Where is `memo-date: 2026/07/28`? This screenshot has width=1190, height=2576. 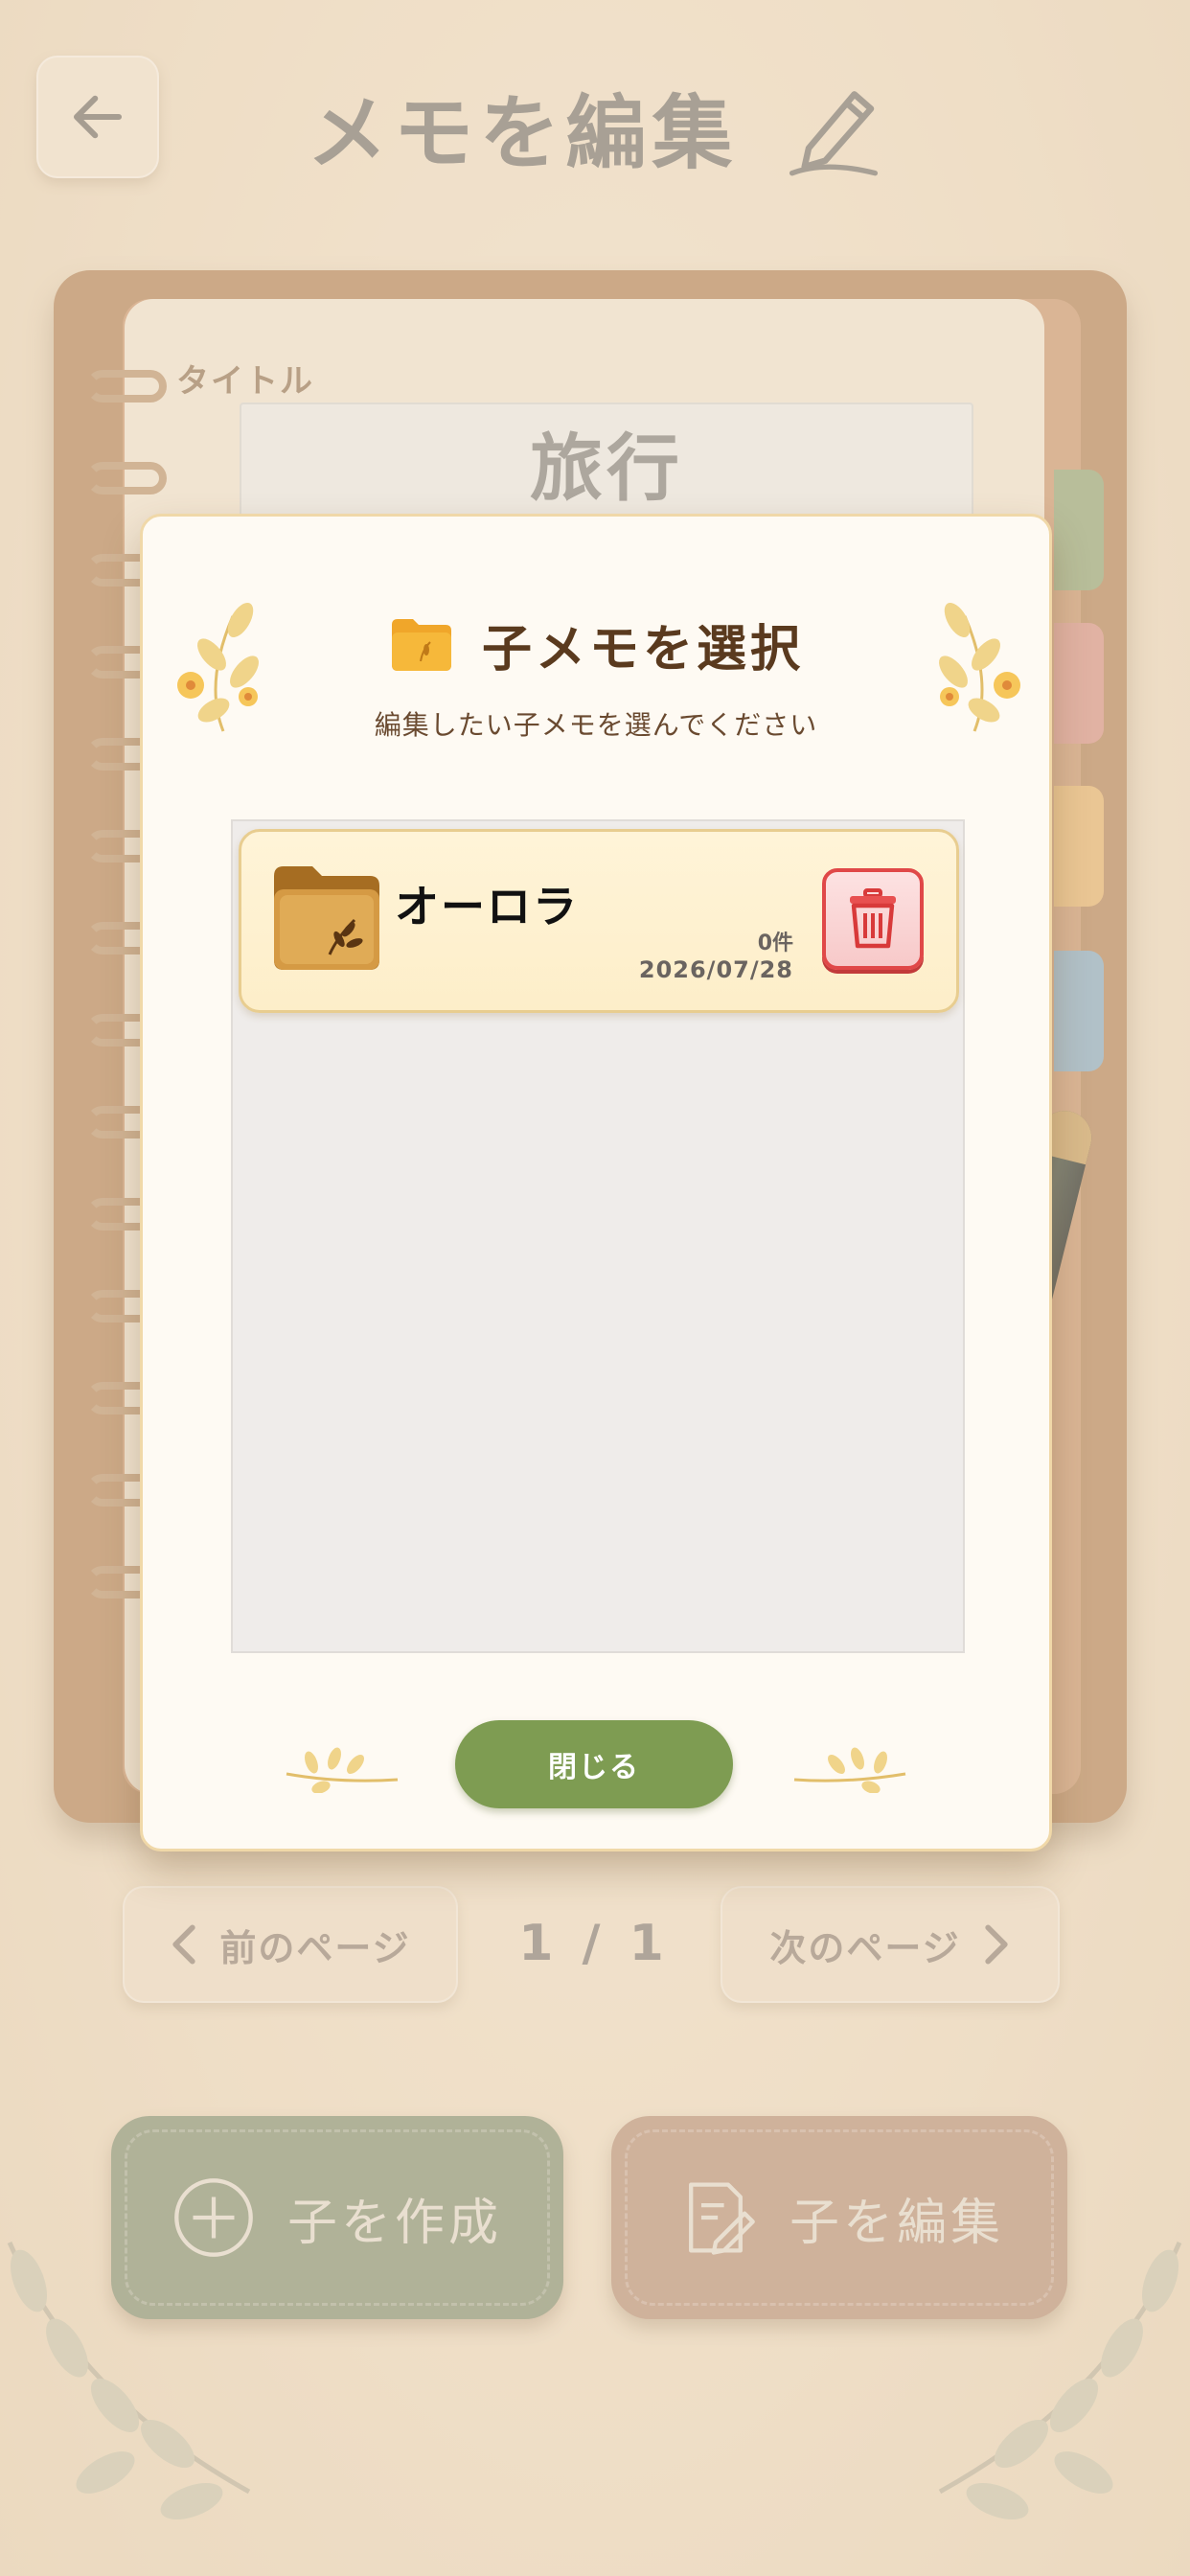 memo-date: 2026/07/28 is located at coordinates (716, 969).